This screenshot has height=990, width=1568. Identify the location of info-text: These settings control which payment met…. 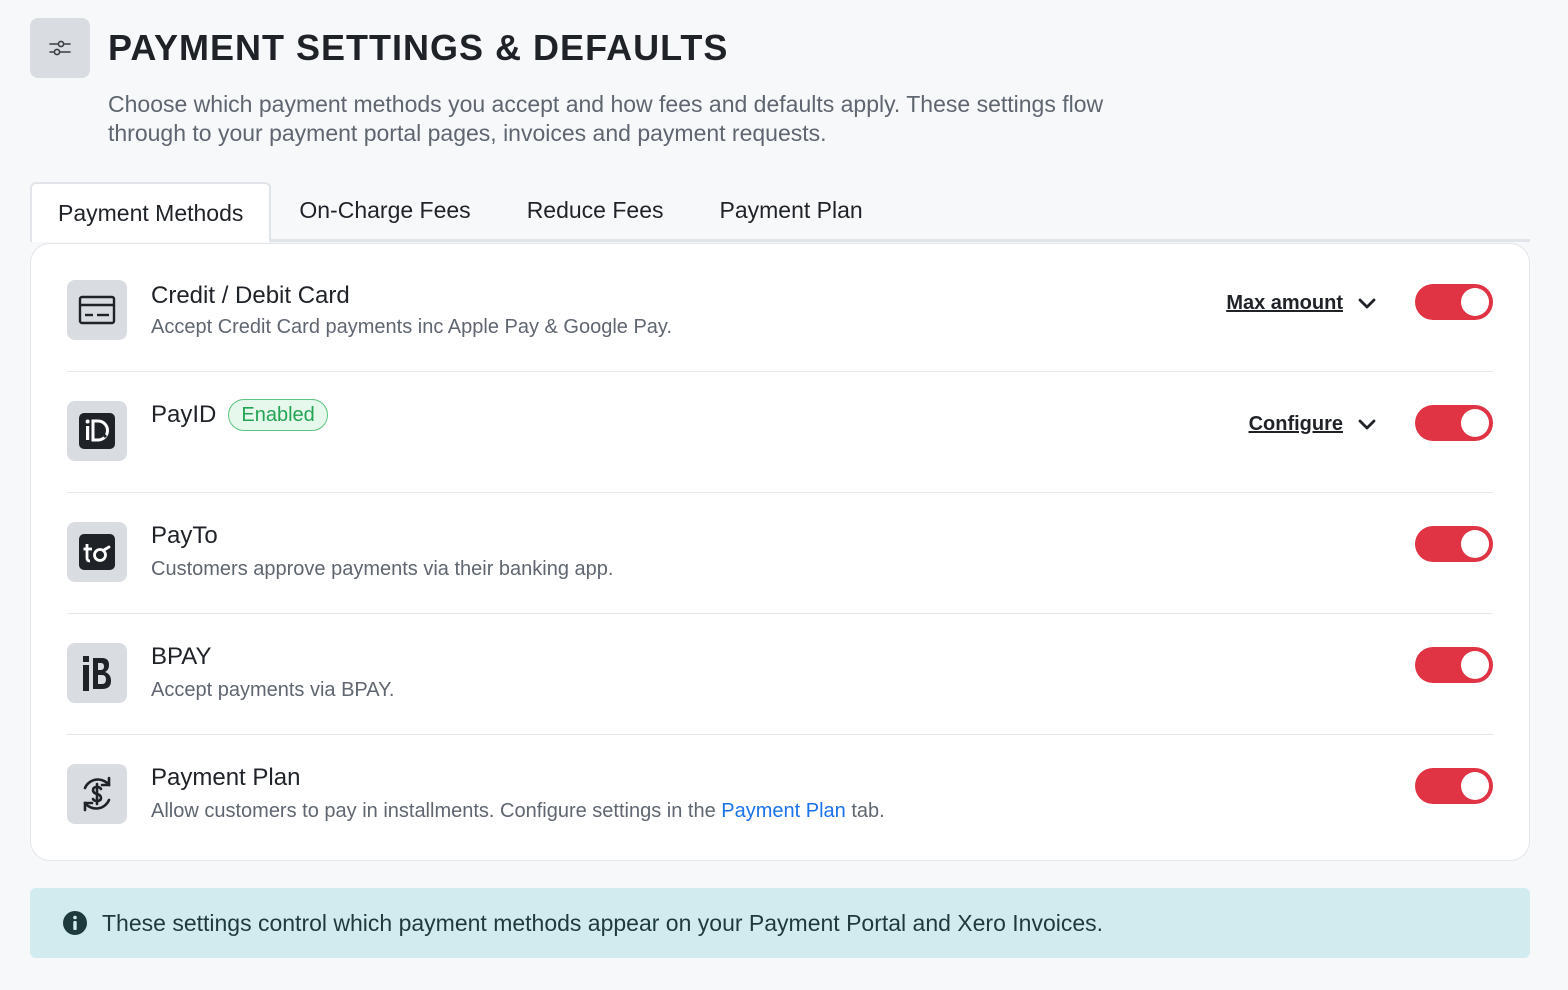
(603, 922).